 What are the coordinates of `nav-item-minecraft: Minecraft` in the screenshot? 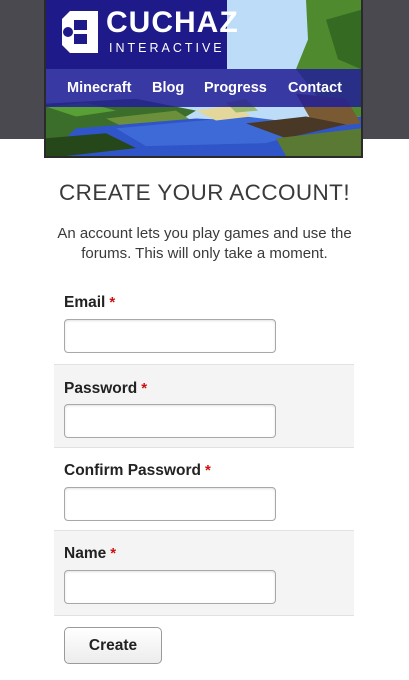 It's located at (99, 88).